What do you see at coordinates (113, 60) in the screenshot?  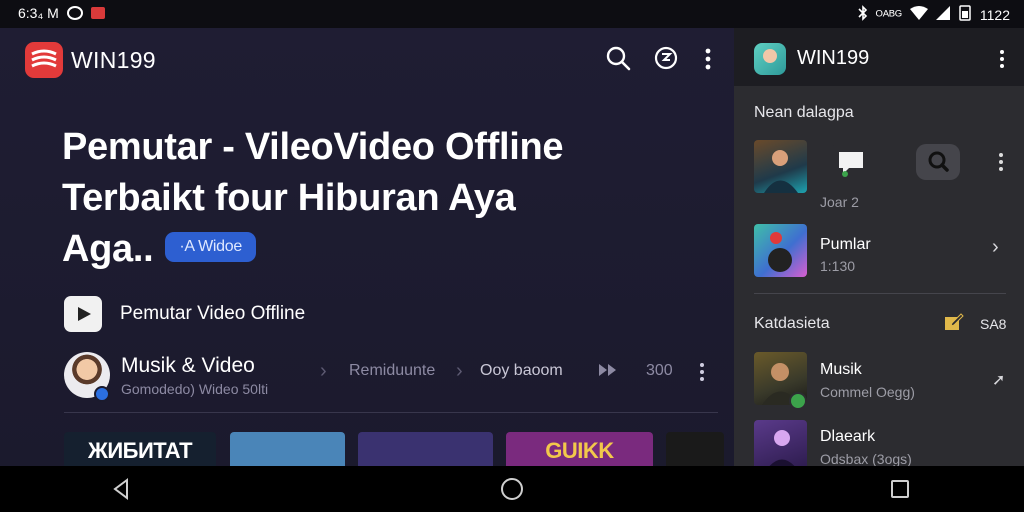 I see `app-title: WIN199` at bounding box center [113, 60].